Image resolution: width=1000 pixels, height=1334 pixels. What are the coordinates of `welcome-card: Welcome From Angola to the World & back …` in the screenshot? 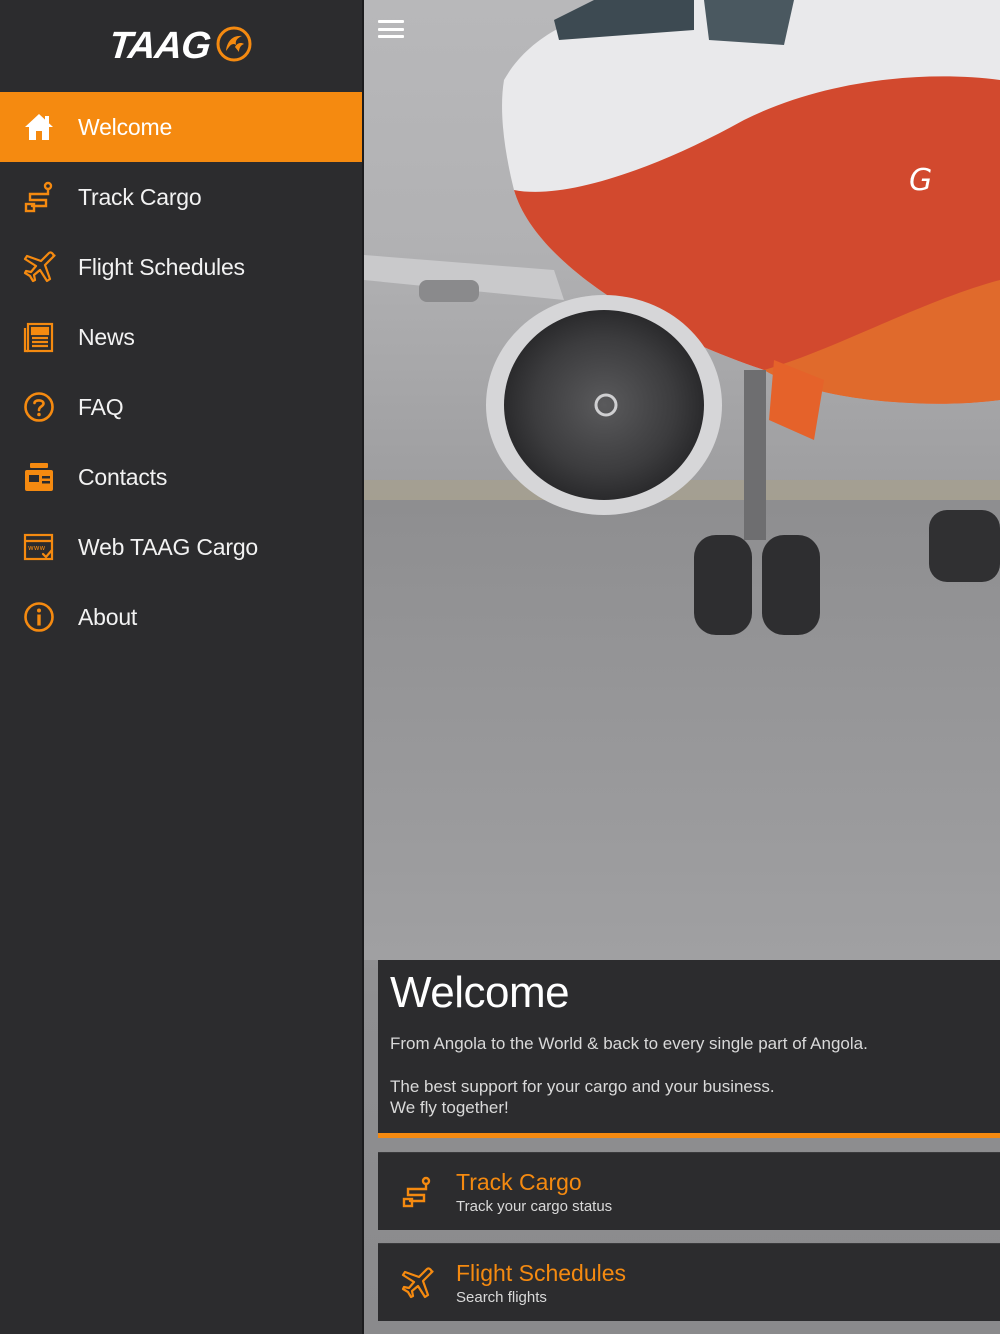 It's located at (689, 1049).